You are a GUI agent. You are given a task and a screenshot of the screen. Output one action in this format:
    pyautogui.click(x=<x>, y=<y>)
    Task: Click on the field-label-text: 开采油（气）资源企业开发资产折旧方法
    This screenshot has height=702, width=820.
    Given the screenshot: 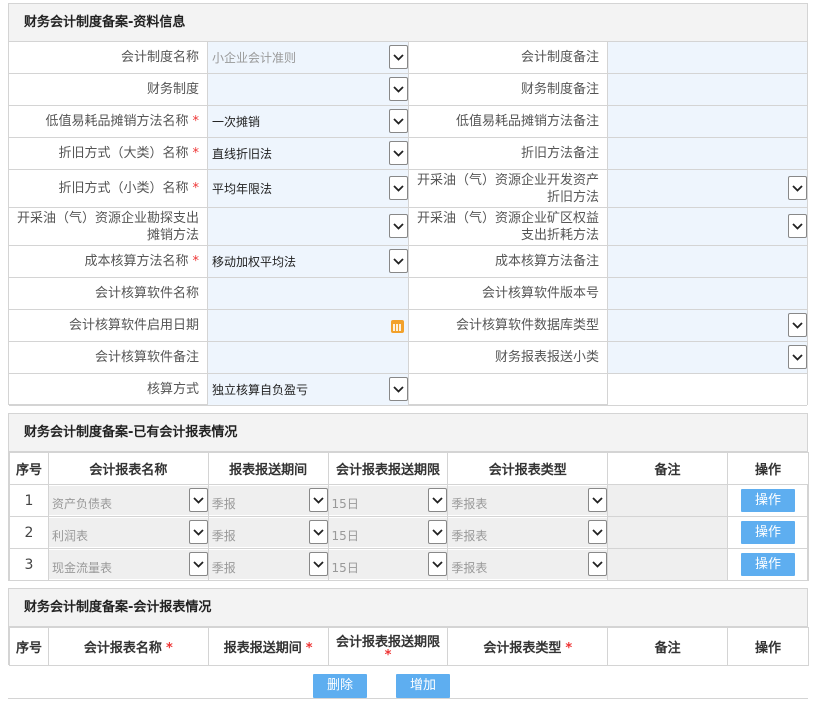 What is the action you would take?
    pyautogui.click(x=507, y=188)
    